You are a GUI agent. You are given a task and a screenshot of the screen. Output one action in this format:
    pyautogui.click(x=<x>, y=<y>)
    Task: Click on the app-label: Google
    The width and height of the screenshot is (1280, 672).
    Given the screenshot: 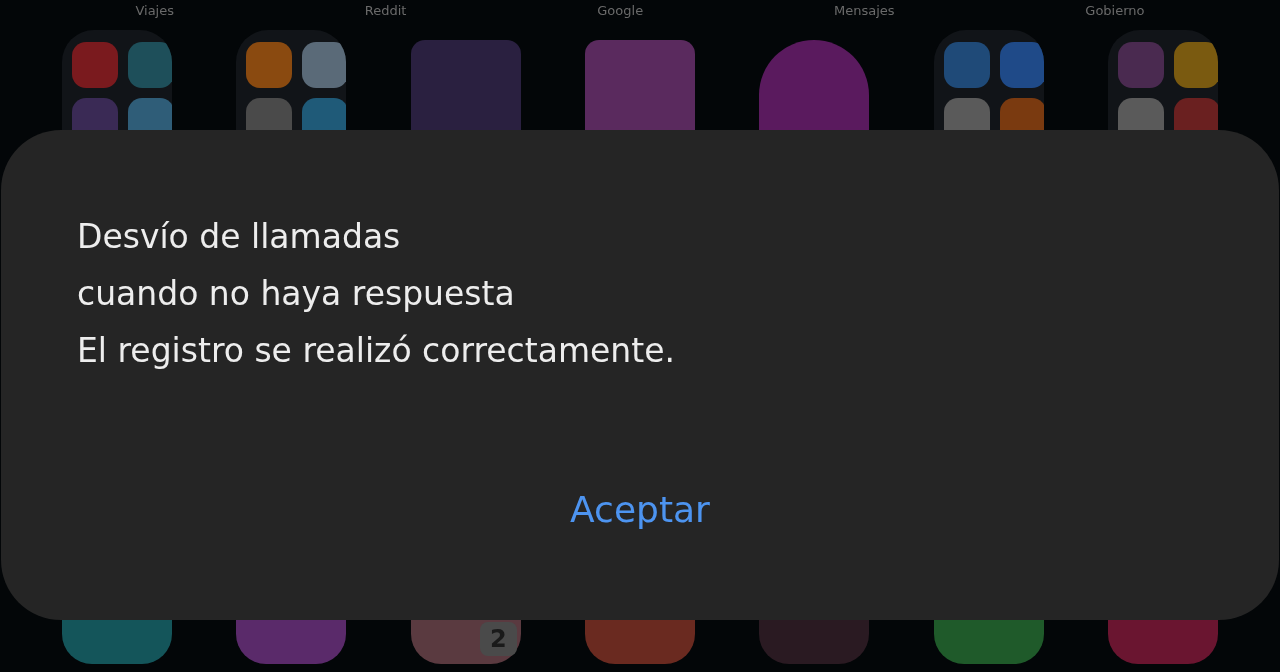 What is the action you would take?
    pyautogui.click(x=620, y=10)
    